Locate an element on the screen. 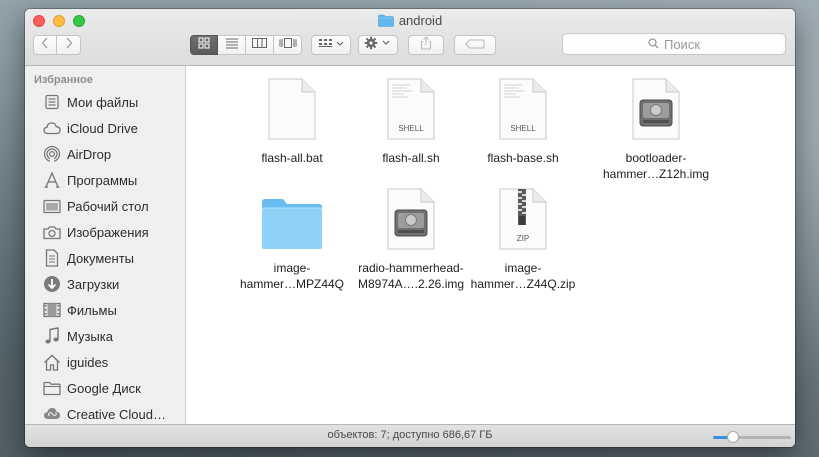  file-item-flash-base-sh: SHELL flash-base.sh is located at coordinates (523, 121).